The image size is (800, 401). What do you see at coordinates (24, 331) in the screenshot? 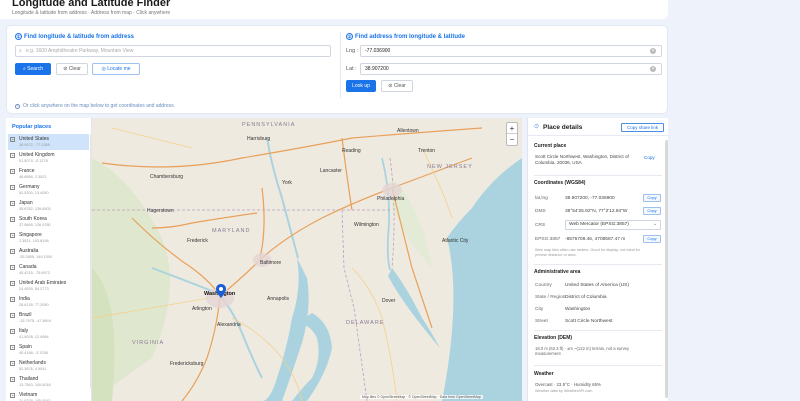
I see `place-name: Italy` at bounding box center [24, 331].